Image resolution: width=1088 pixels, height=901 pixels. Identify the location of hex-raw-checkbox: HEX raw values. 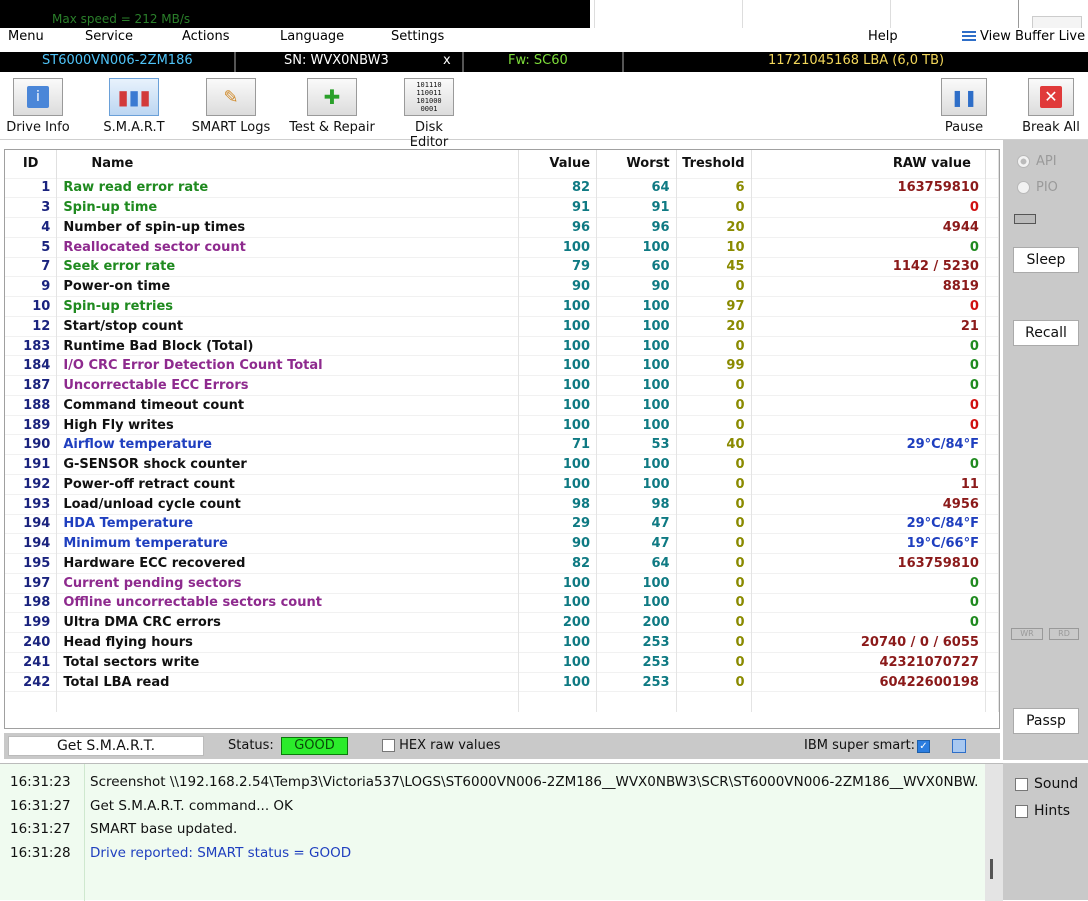
(441, 745).